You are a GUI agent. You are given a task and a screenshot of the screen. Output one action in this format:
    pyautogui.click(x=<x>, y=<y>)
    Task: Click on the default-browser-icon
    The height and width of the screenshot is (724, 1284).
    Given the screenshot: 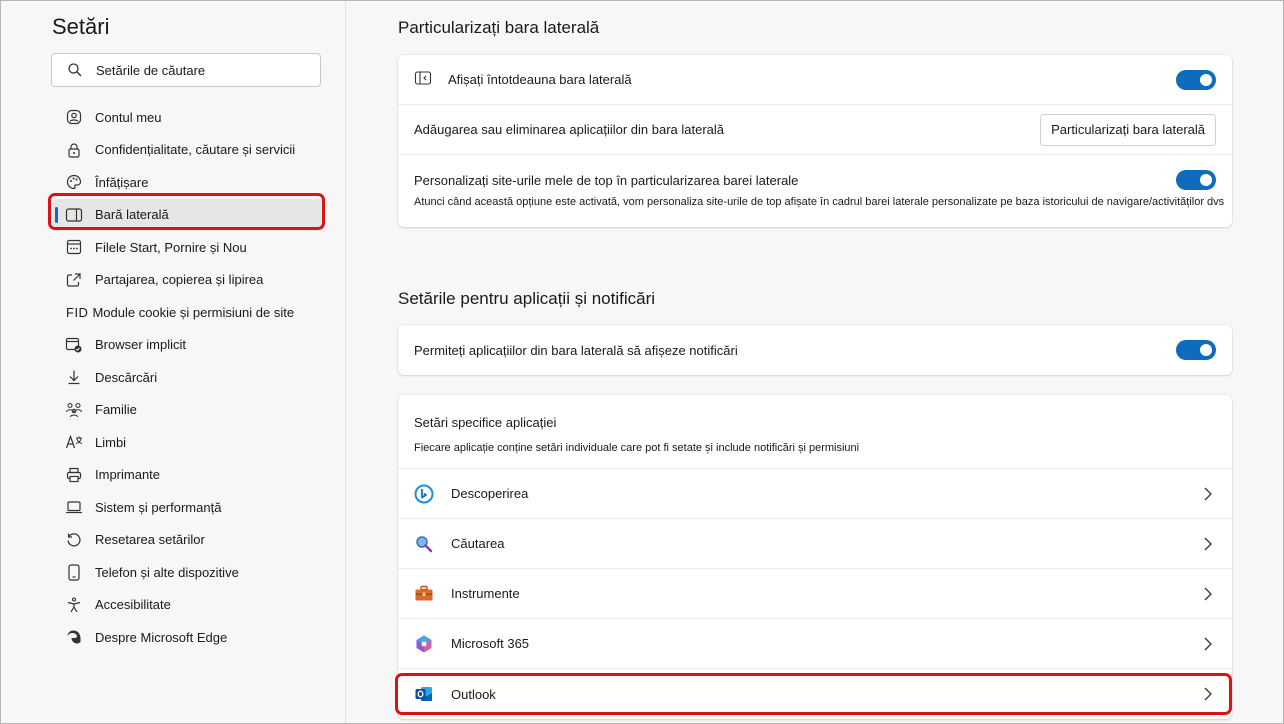 What is the action you would take?
    pyautogui.click(x=74, y=345)
    